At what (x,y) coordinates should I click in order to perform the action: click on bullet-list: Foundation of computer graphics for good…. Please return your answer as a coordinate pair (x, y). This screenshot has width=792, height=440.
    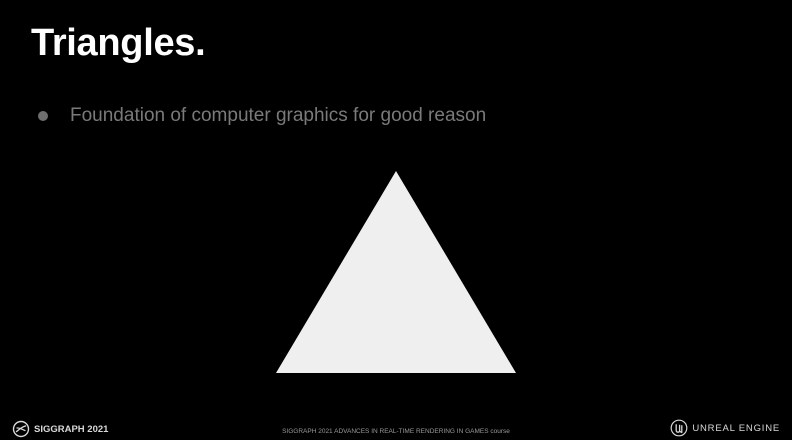
    Looking at the image, I should click on (262, 116).